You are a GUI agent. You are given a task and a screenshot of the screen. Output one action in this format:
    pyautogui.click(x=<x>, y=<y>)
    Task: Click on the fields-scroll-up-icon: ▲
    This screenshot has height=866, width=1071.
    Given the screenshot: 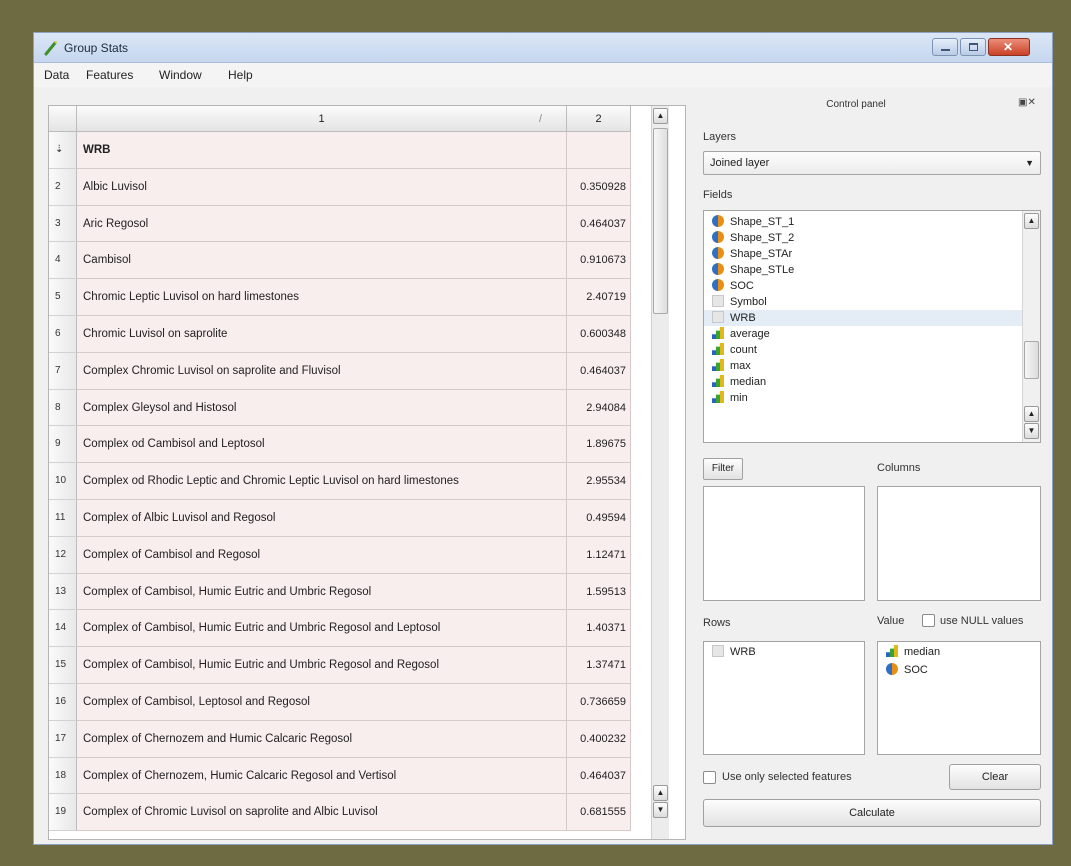 What is the action you would take?
    pyautogui.click(x=1031, y=221)
    